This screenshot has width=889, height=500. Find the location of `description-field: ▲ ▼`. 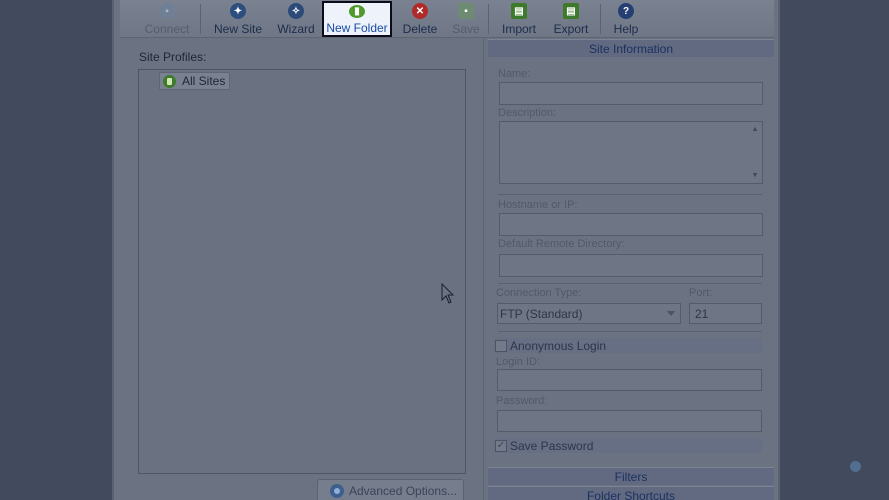

description-field: ▲ ▼ is located at coordinates (631, 152).